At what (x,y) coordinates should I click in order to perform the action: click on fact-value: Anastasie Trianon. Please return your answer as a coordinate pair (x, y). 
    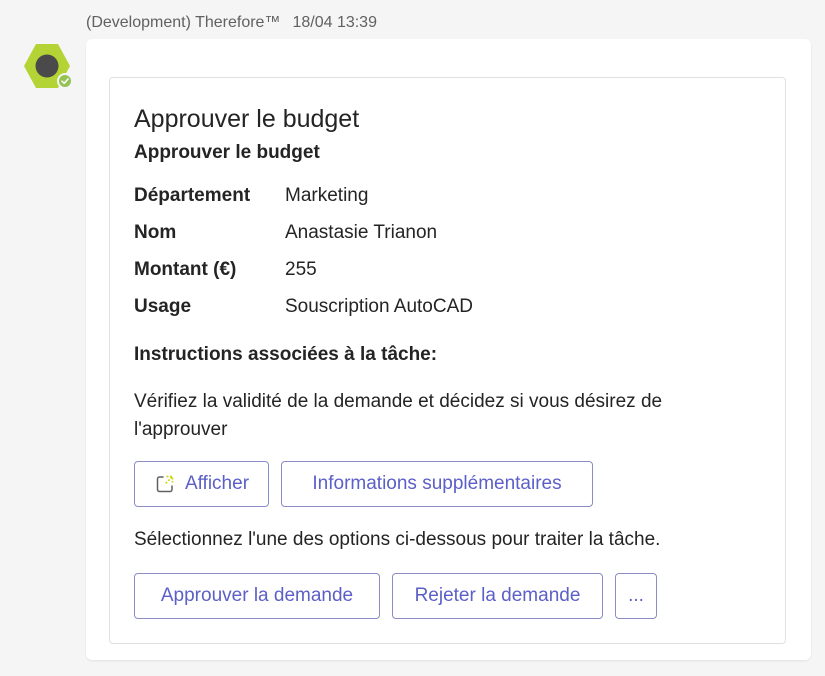
    Looking at the image, I should click on (361, 232).